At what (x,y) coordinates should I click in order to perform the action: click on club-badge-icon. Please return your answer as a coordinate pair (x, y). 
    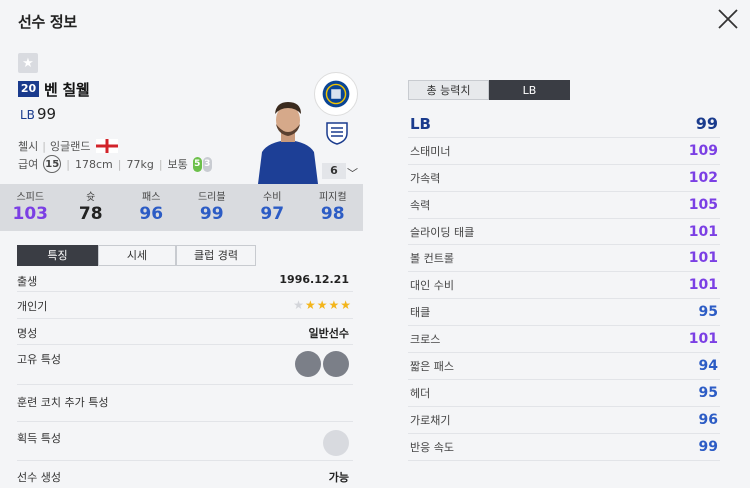
    Looking at the image, I should click on (336, 94).